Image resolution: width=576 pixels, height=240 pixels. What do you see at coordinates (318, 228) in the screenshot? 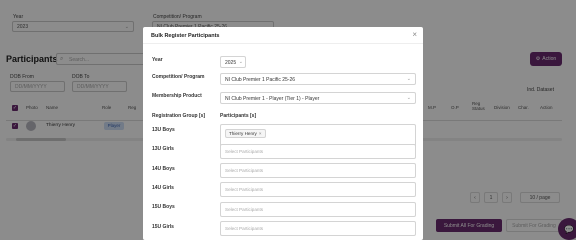
I see `participants-select-15u-girls: Select Participants` at bounding box center [318, 228].